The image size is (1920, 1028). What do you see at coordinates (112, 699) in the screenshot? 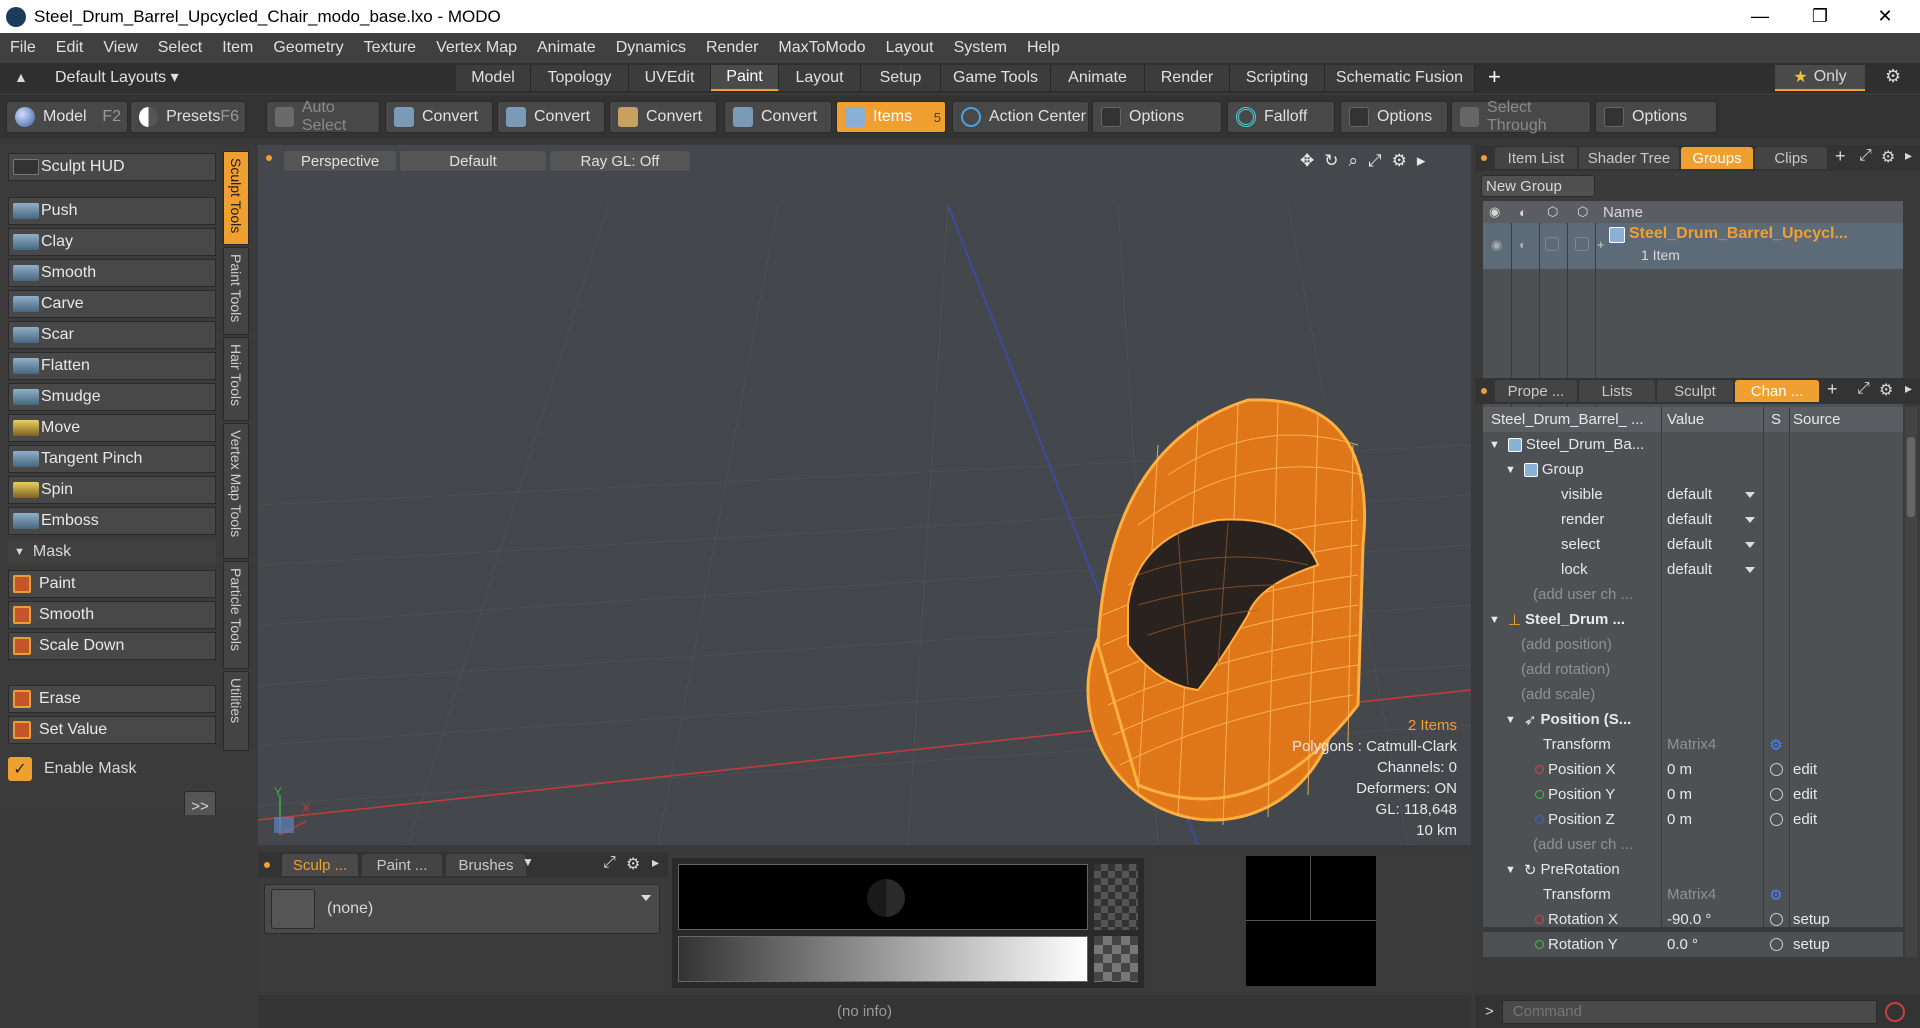
I see `erase-button: Erase` at bounding box center [112, 699].